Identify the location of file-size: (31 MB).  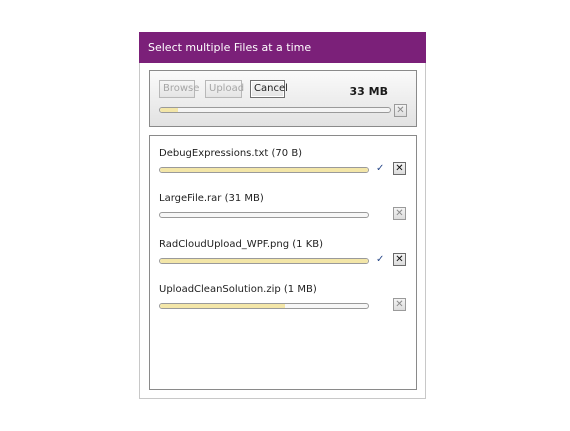
(244, 198).